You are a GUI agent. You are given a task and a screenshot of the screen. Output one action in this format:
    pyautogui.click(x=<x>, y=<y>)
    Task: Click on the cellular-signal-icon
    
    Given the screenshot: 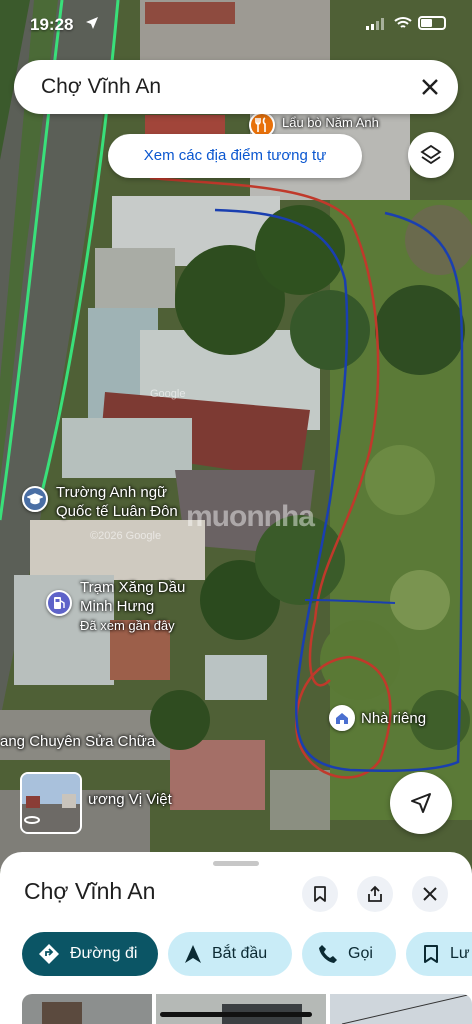 What is the action you would take?
    pyautogui.click(x=375, y=24)
    